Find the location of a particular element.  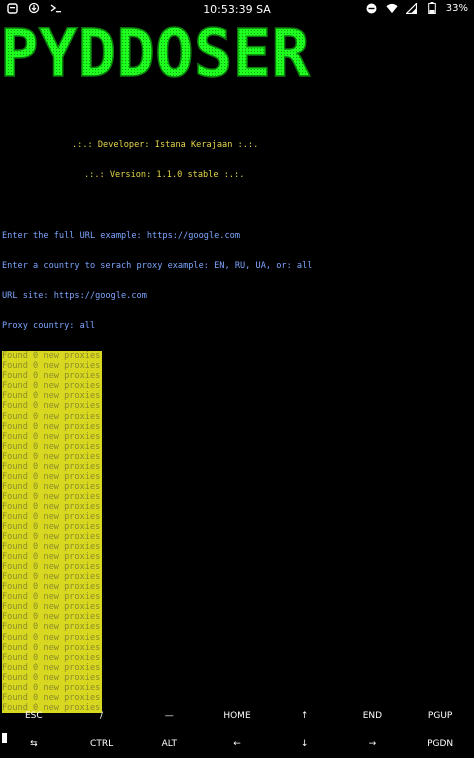

ascii-banner: PYDDOSER is located at coordinates (237, 53).